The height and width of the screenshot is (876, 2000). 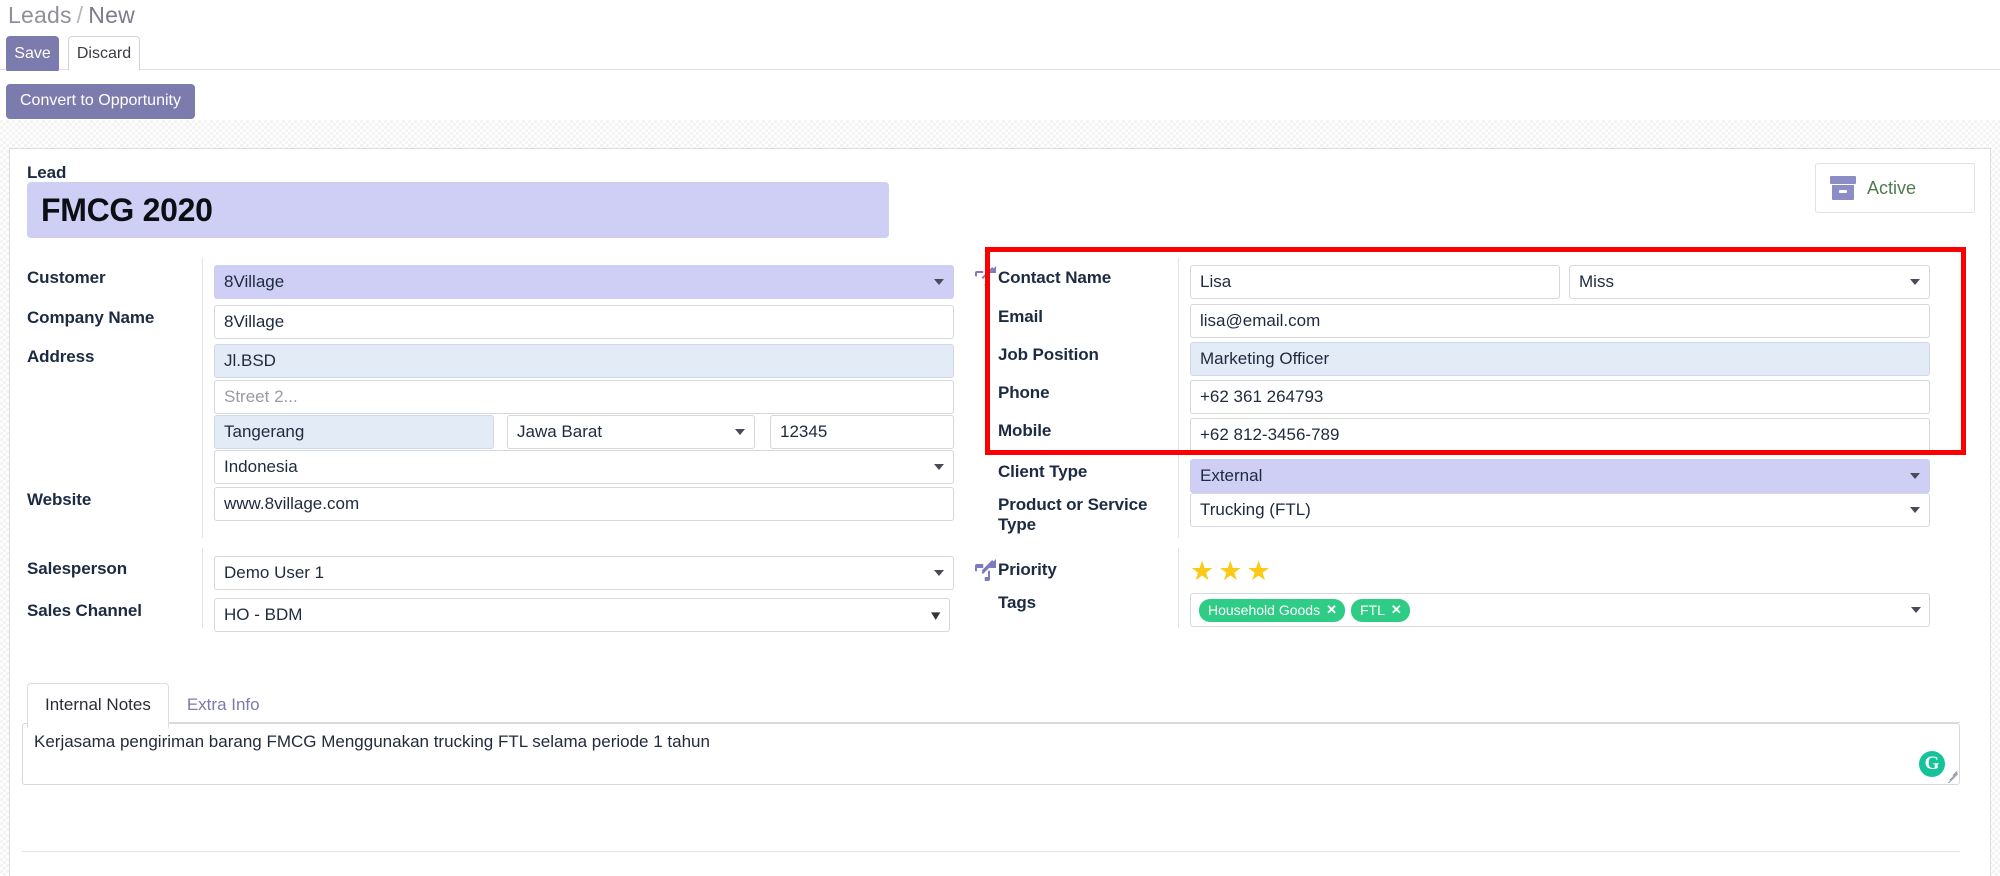 I want to click on product-service-type-select: Trucking (FTL), so click(x=1560, y=510).